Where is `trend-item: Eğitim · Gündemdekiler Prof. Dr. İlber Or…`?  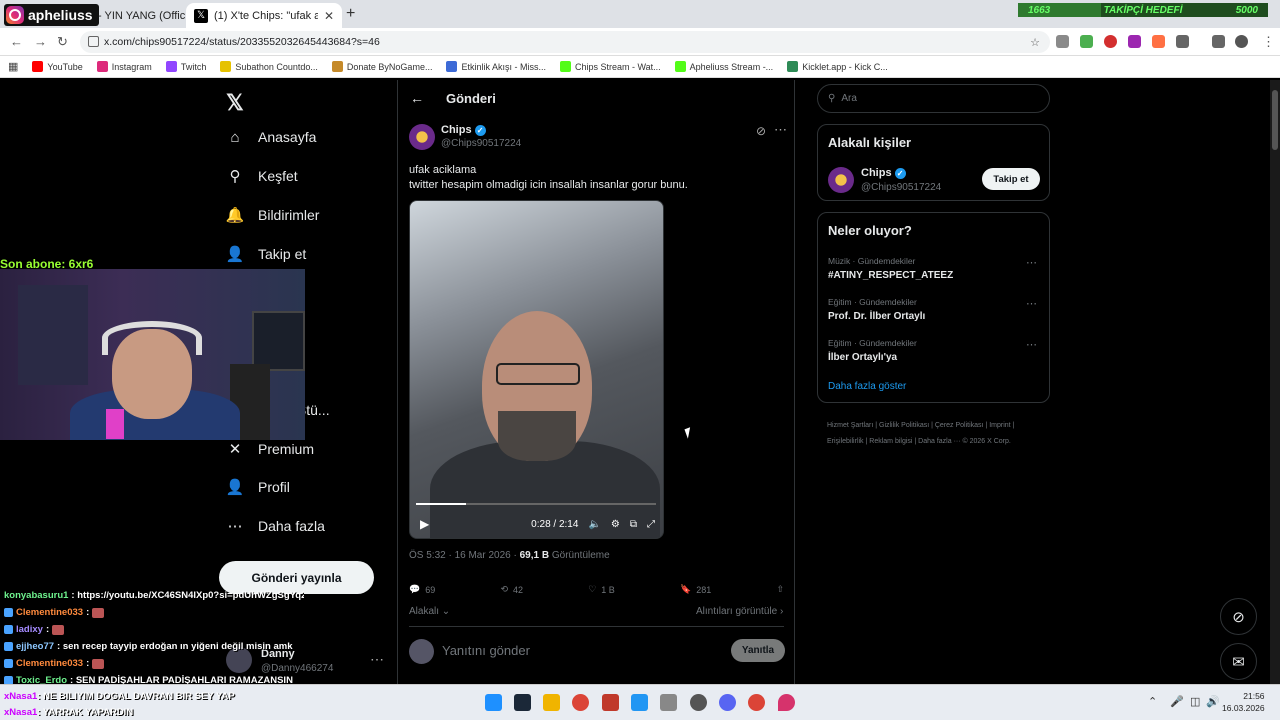 trend-item: Eğitim · Gündemdekiler Prof. Dr. İlber Or… is located at coordinates (933, 309).